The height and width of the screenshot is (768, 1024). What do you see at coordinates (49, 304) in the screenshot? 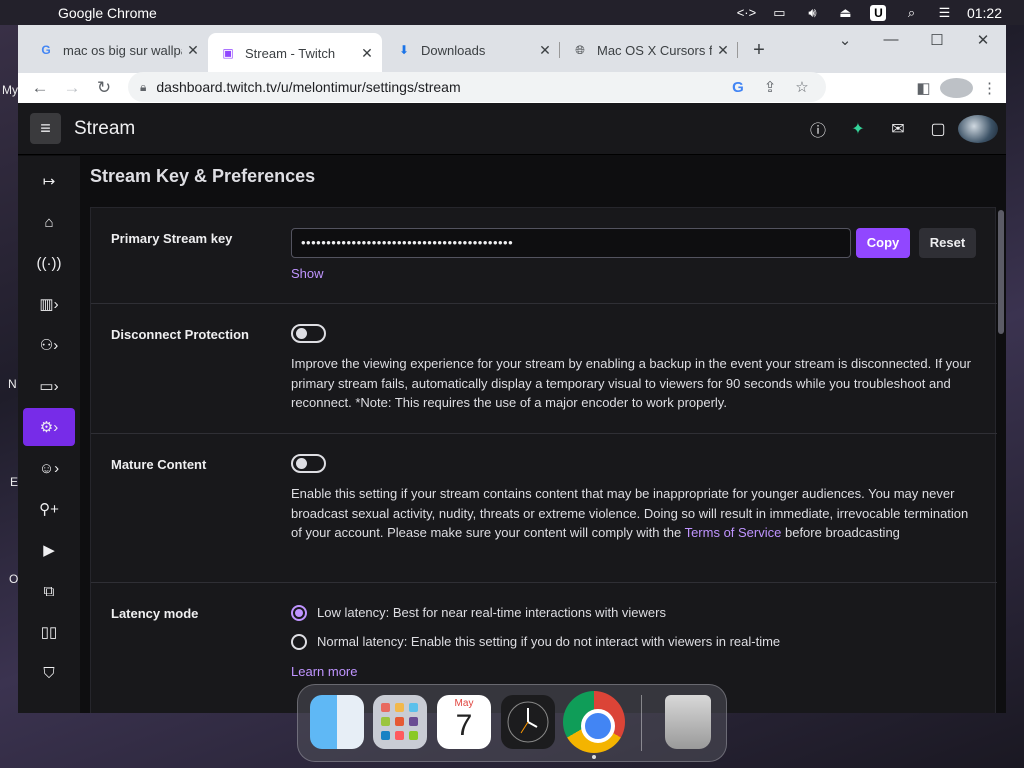
I see `analytics-icon: ▥›` at bounding box center [49, 304].